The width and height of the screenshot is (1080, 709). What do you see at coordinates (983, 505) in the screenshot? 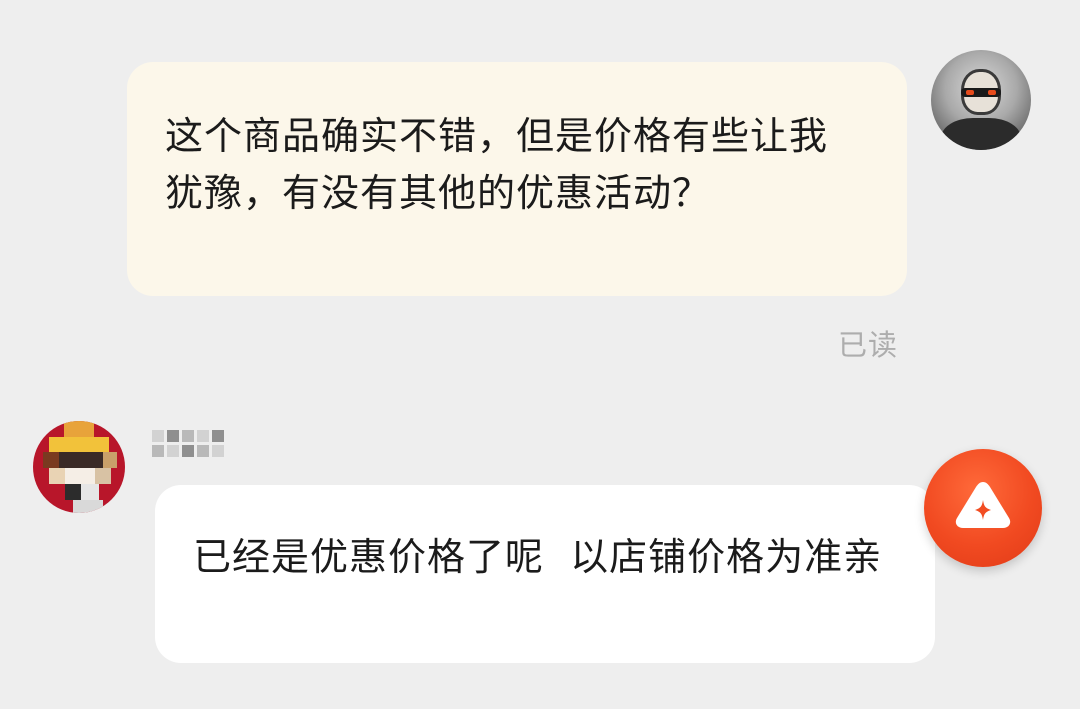
I see `ai-assistant-sparkle-icon` at bounding box center [983, 505].